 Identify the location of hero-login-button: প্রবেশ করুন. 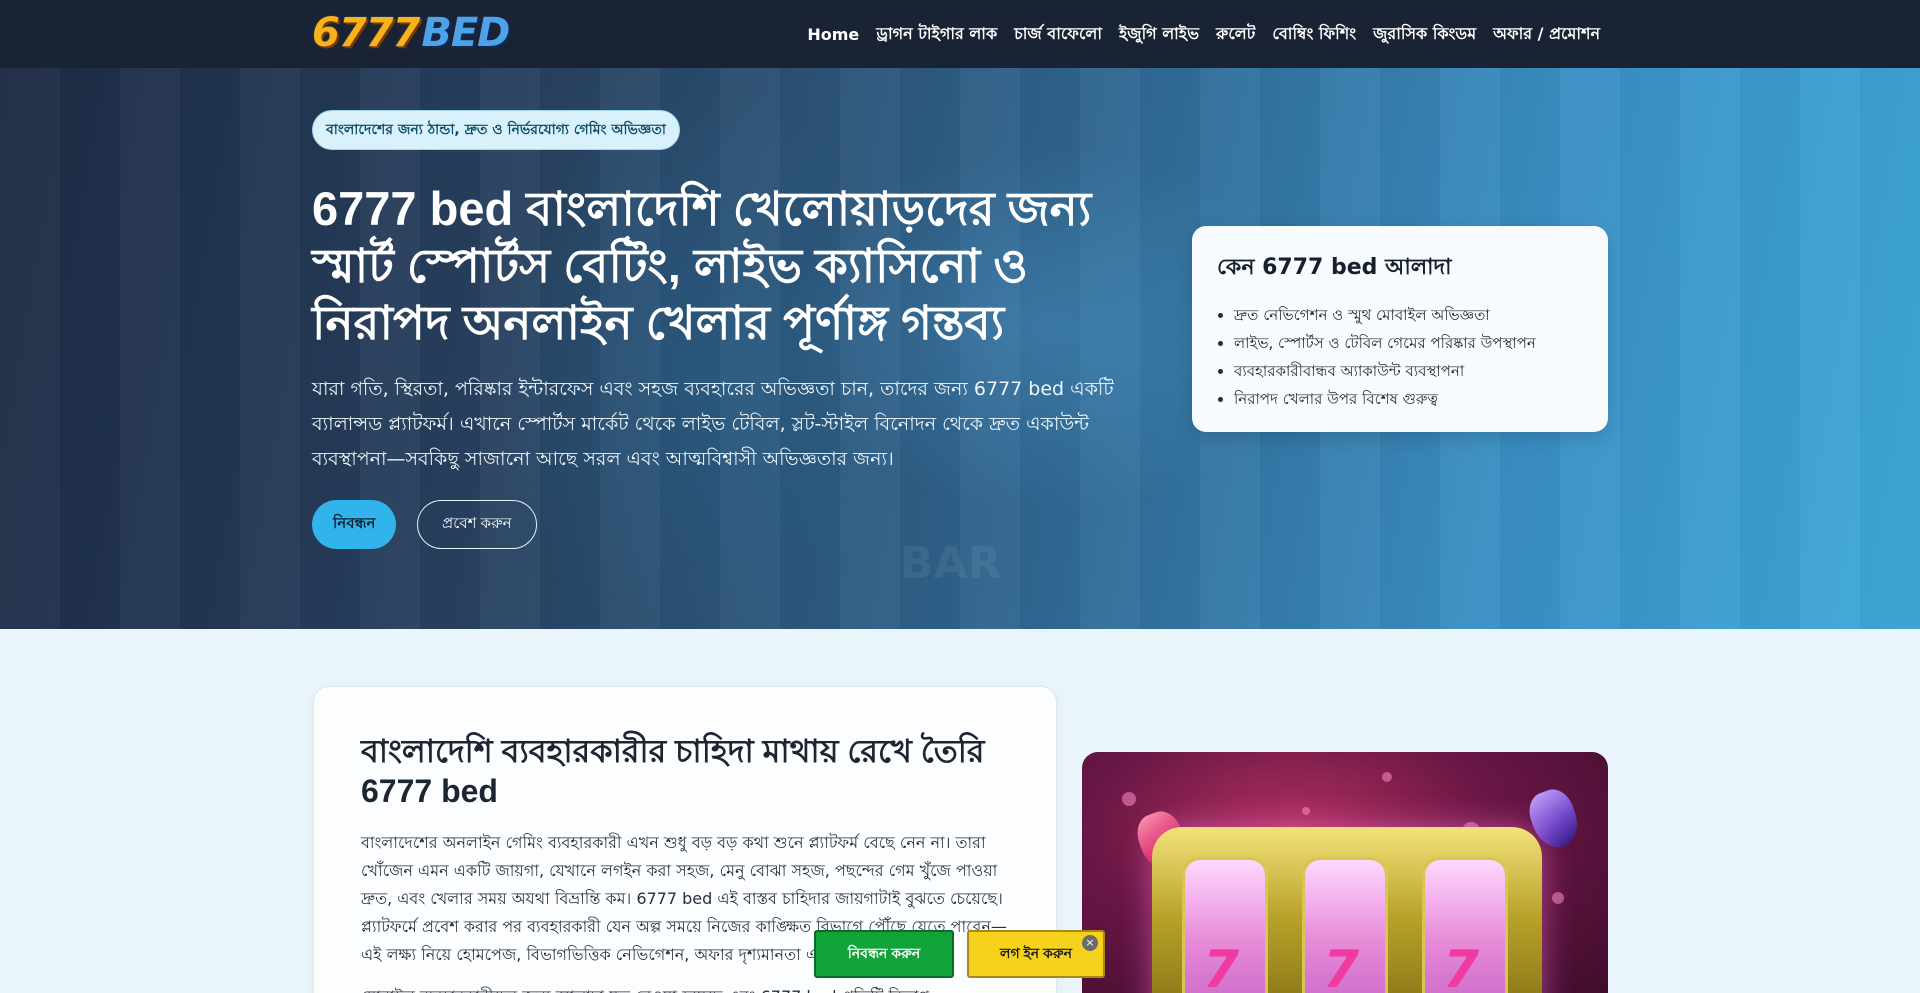
(477, 524).